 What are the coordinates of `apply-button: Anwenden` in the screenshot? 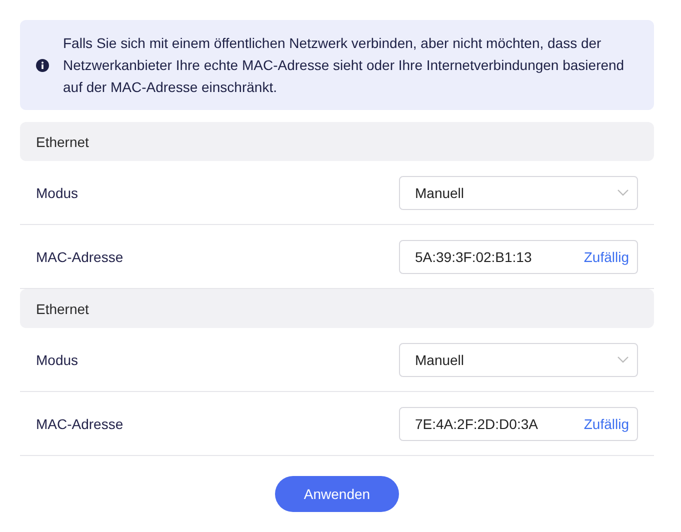 It's located at (337, 494).